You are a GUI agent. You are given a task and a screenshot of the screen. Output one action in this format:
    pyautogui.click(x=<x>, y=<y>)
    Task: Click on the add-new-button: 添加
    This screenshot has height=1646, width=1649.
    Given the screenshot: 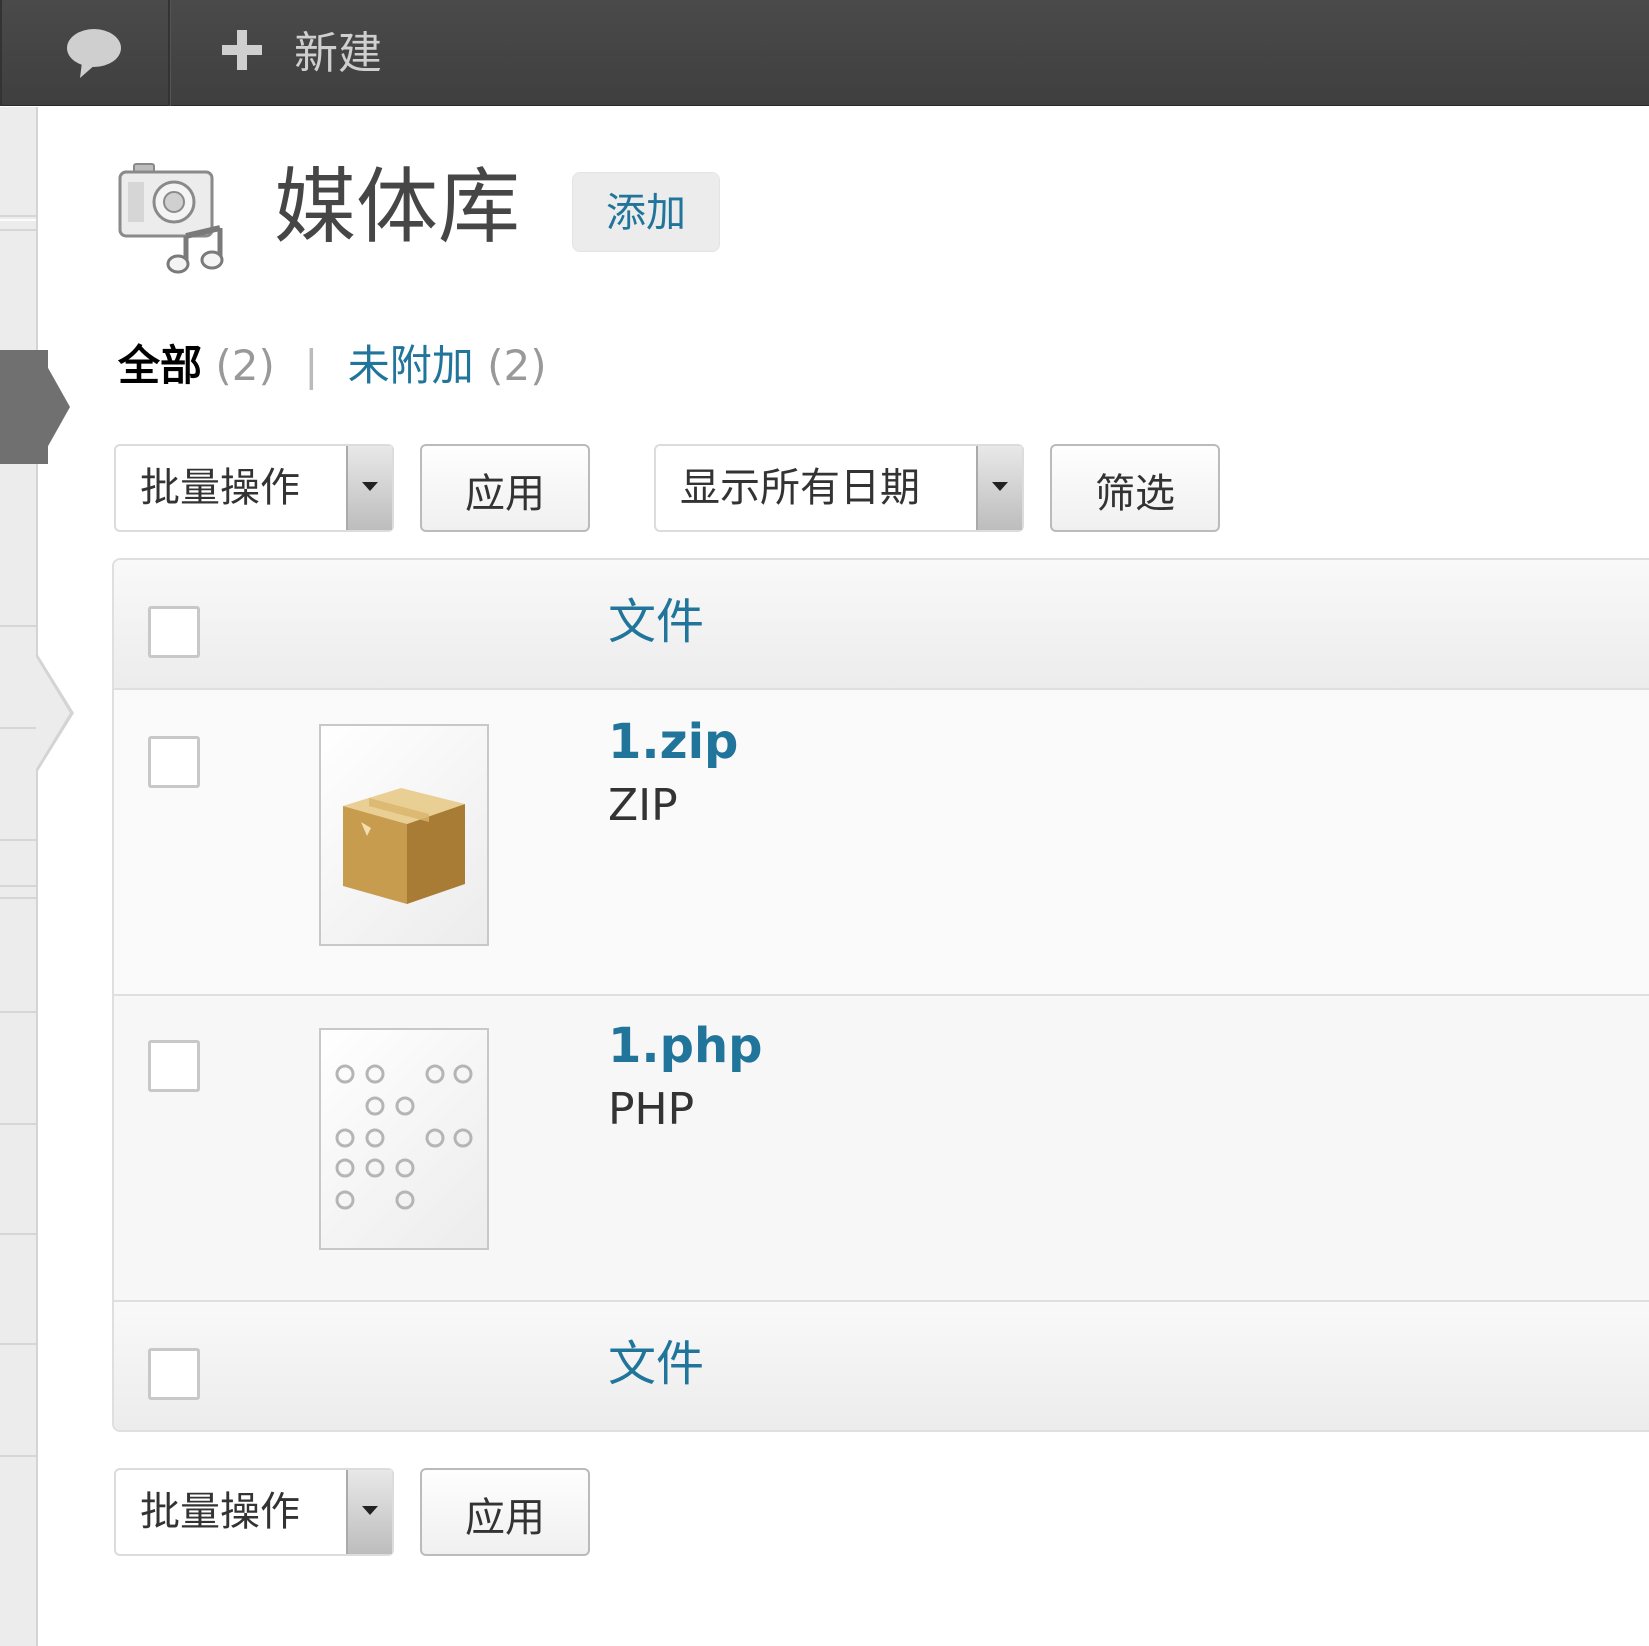 What is the action you would take?
    pyautogui.click(x=646, y=212)
    